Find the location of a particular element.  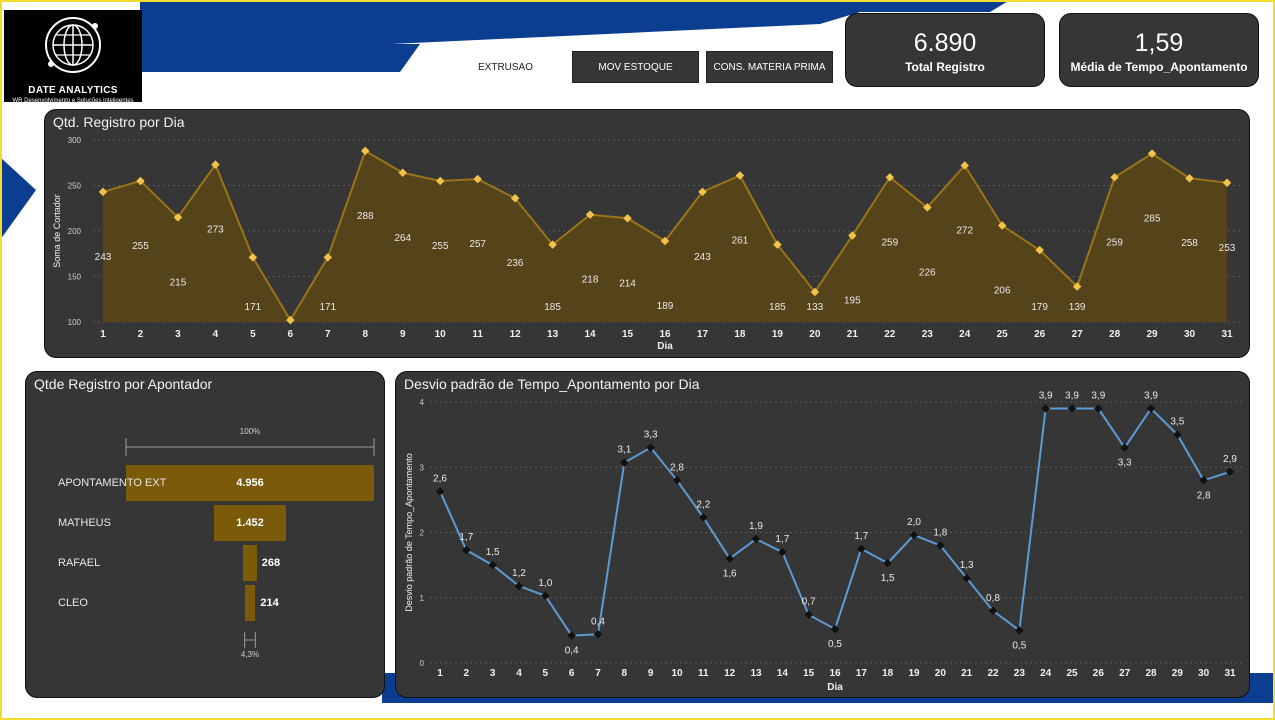

x-tick-label: 27 is located at coordinates (1078, 334).